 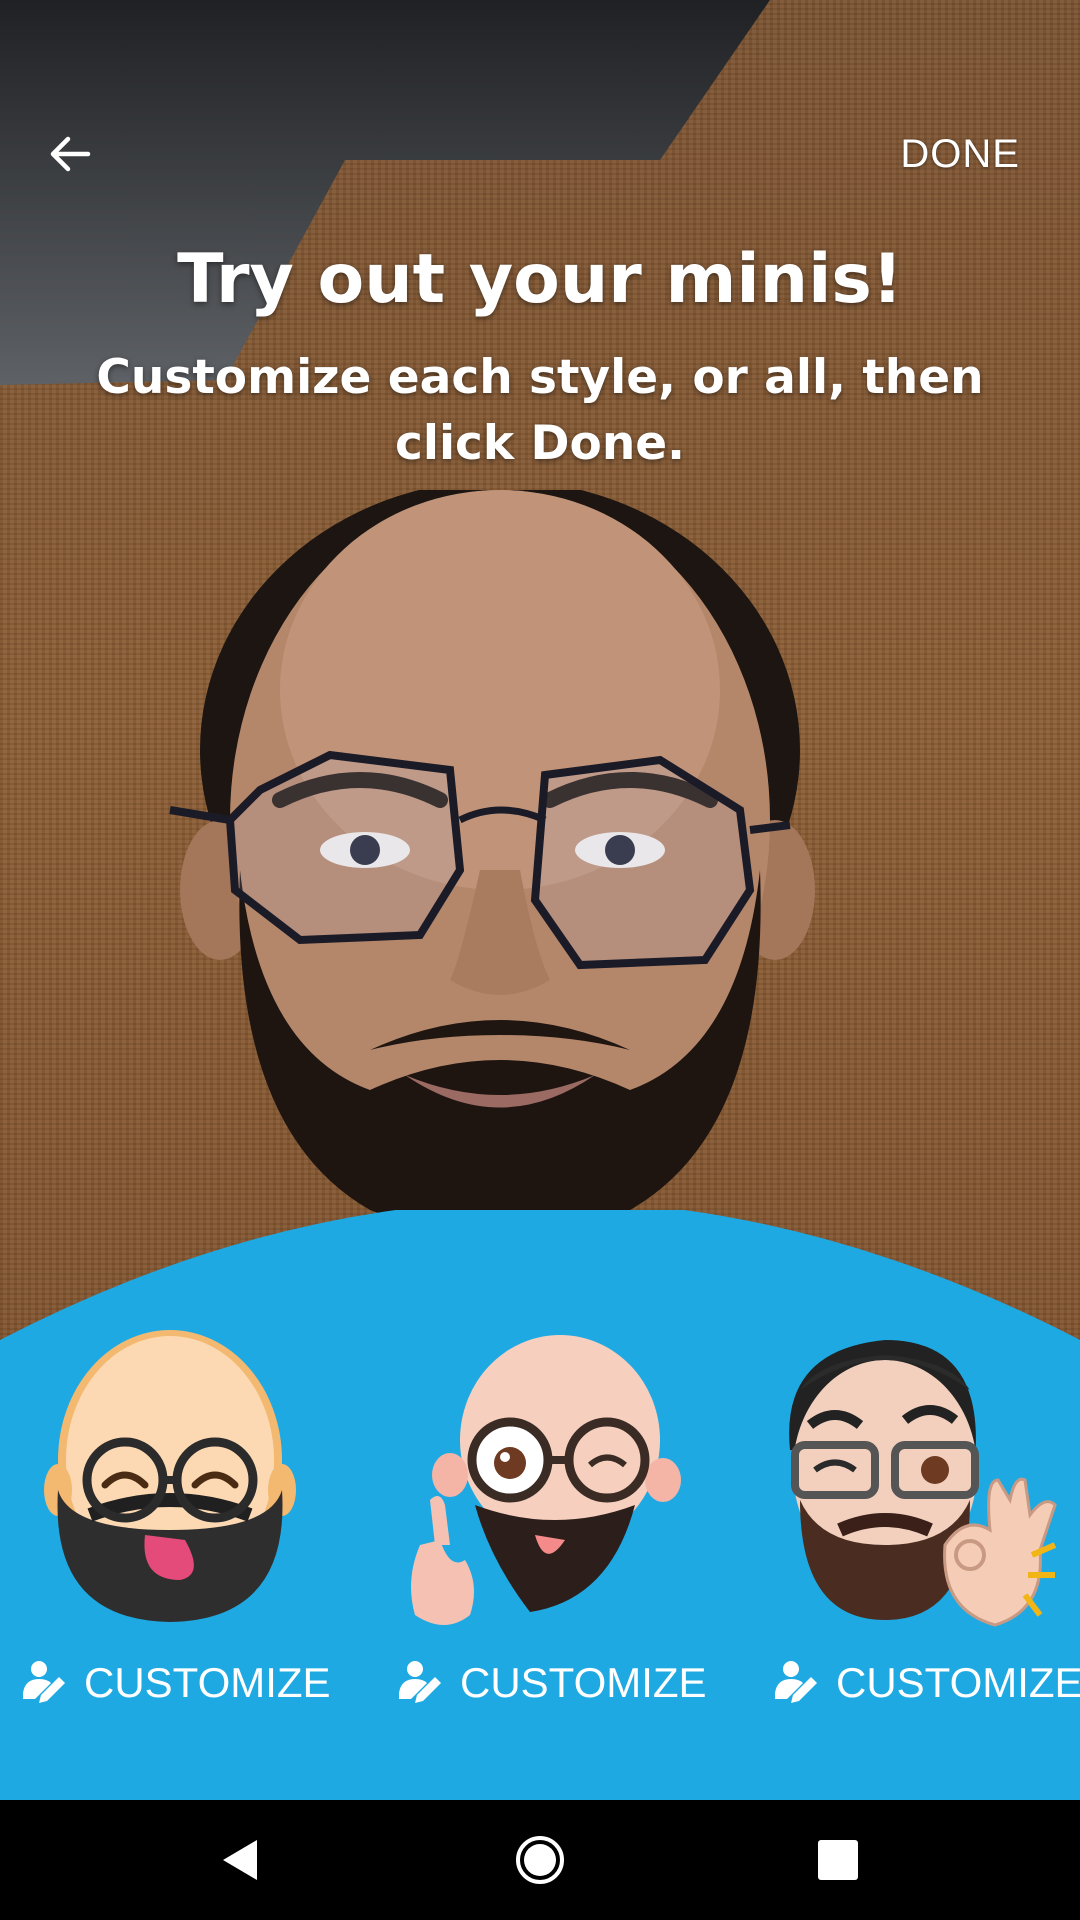 I want to click on customize-button-2: CUSTOMIZE, so click(x=551, y=1683).